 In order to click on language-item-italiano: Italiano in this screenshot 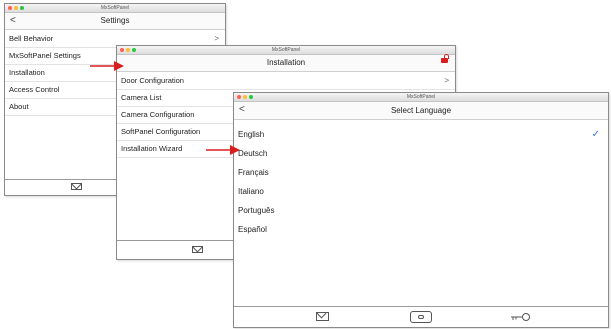, I will do `click(421, 191)`.